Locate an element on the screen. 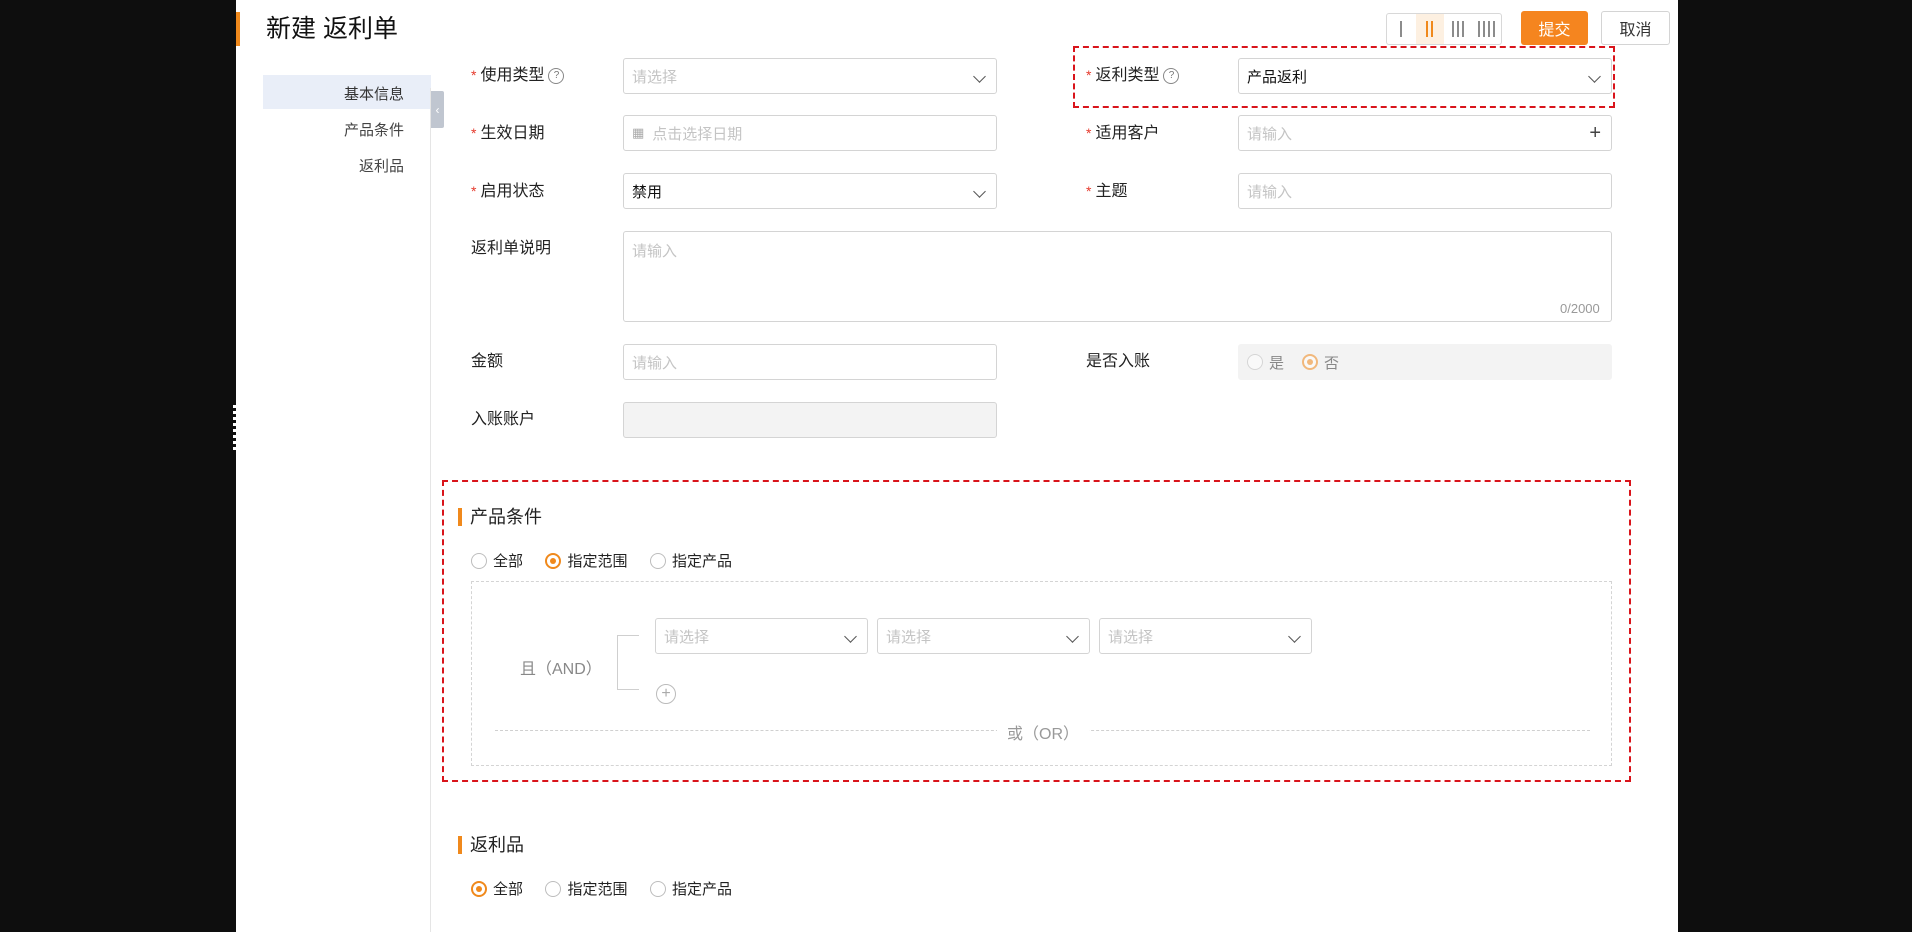 The width and height of the screenshot is (1912, 932). rebate-products-title: 返利品 is located at coordinates (491, 845).